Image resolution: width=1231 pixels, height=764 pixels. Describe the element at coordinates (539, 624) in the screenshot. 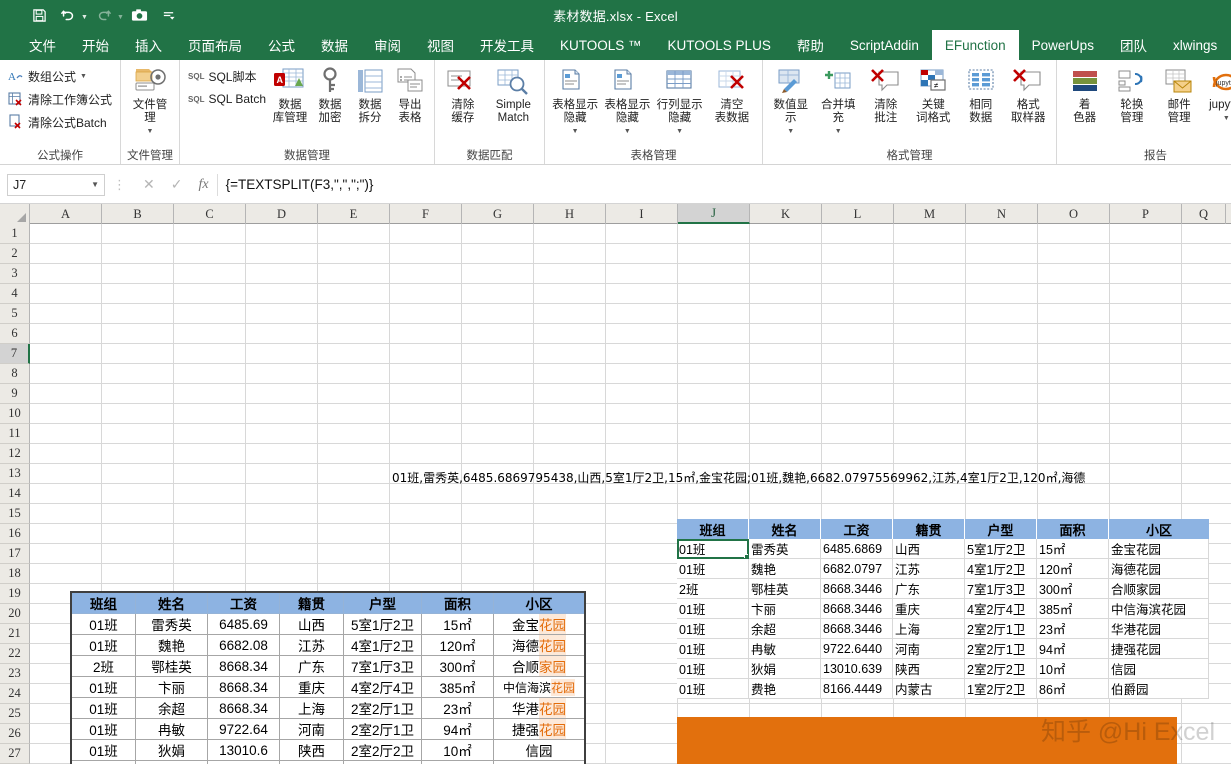

I see `source-cell-community: 金宝 花园` at that location.